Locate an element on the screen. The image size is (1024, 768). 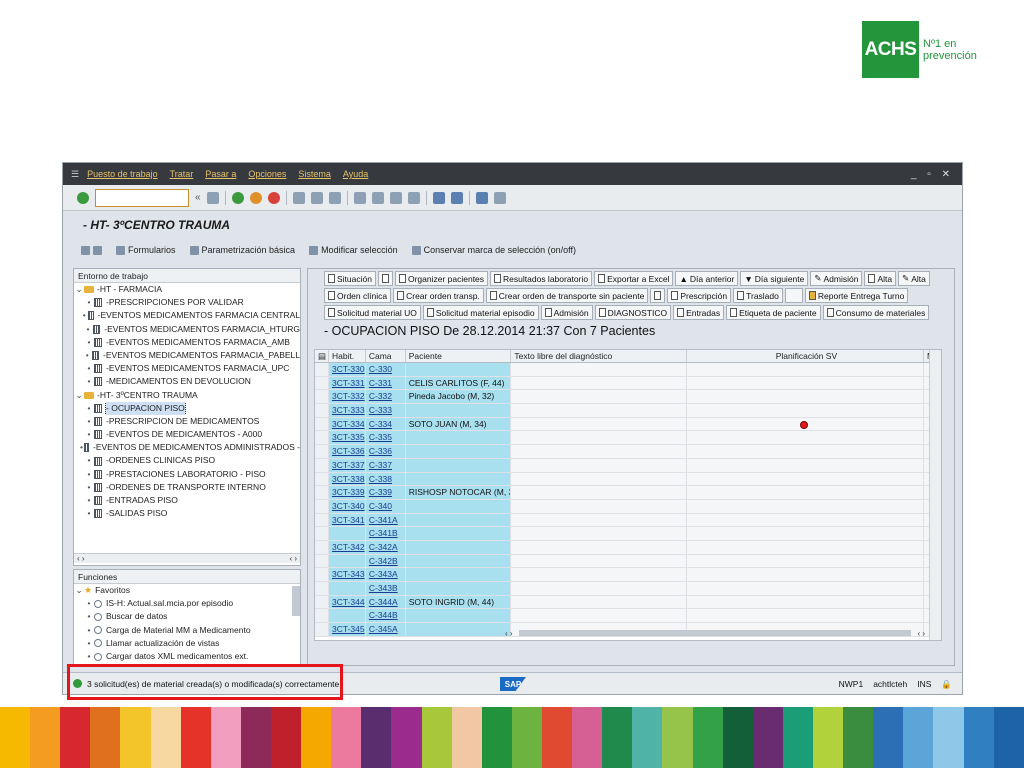
table-row: 3CT-339 C-339 RISHOSP NOTOCAR (M, 32) is located at coordinates (628, 493).